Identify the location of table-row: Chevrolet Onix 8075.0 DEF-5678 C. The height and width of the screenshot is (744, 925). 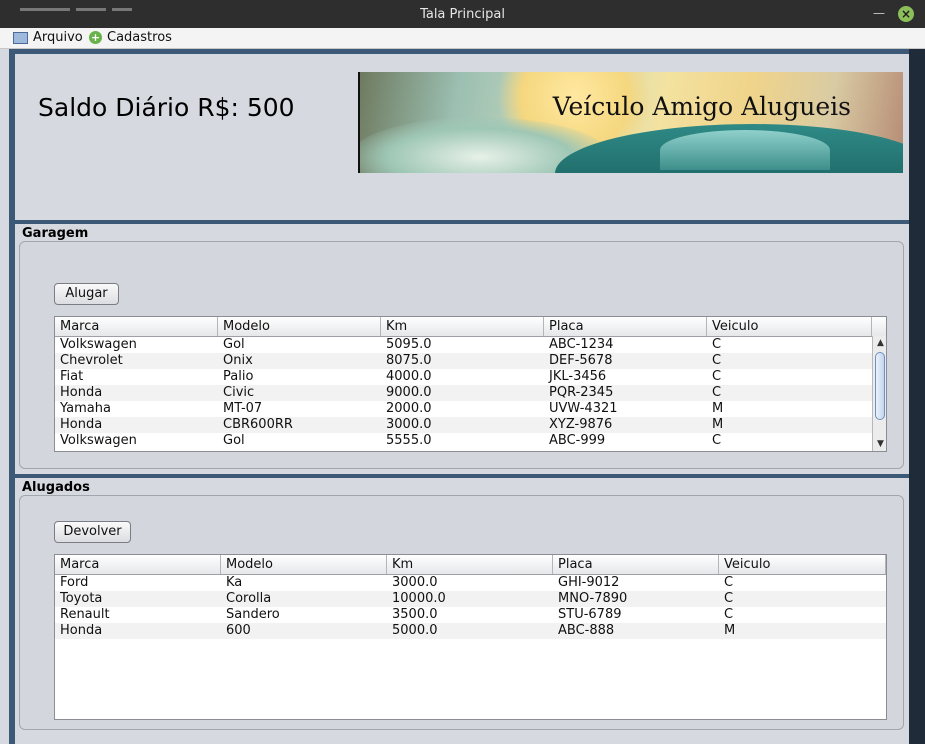
(463, 361).